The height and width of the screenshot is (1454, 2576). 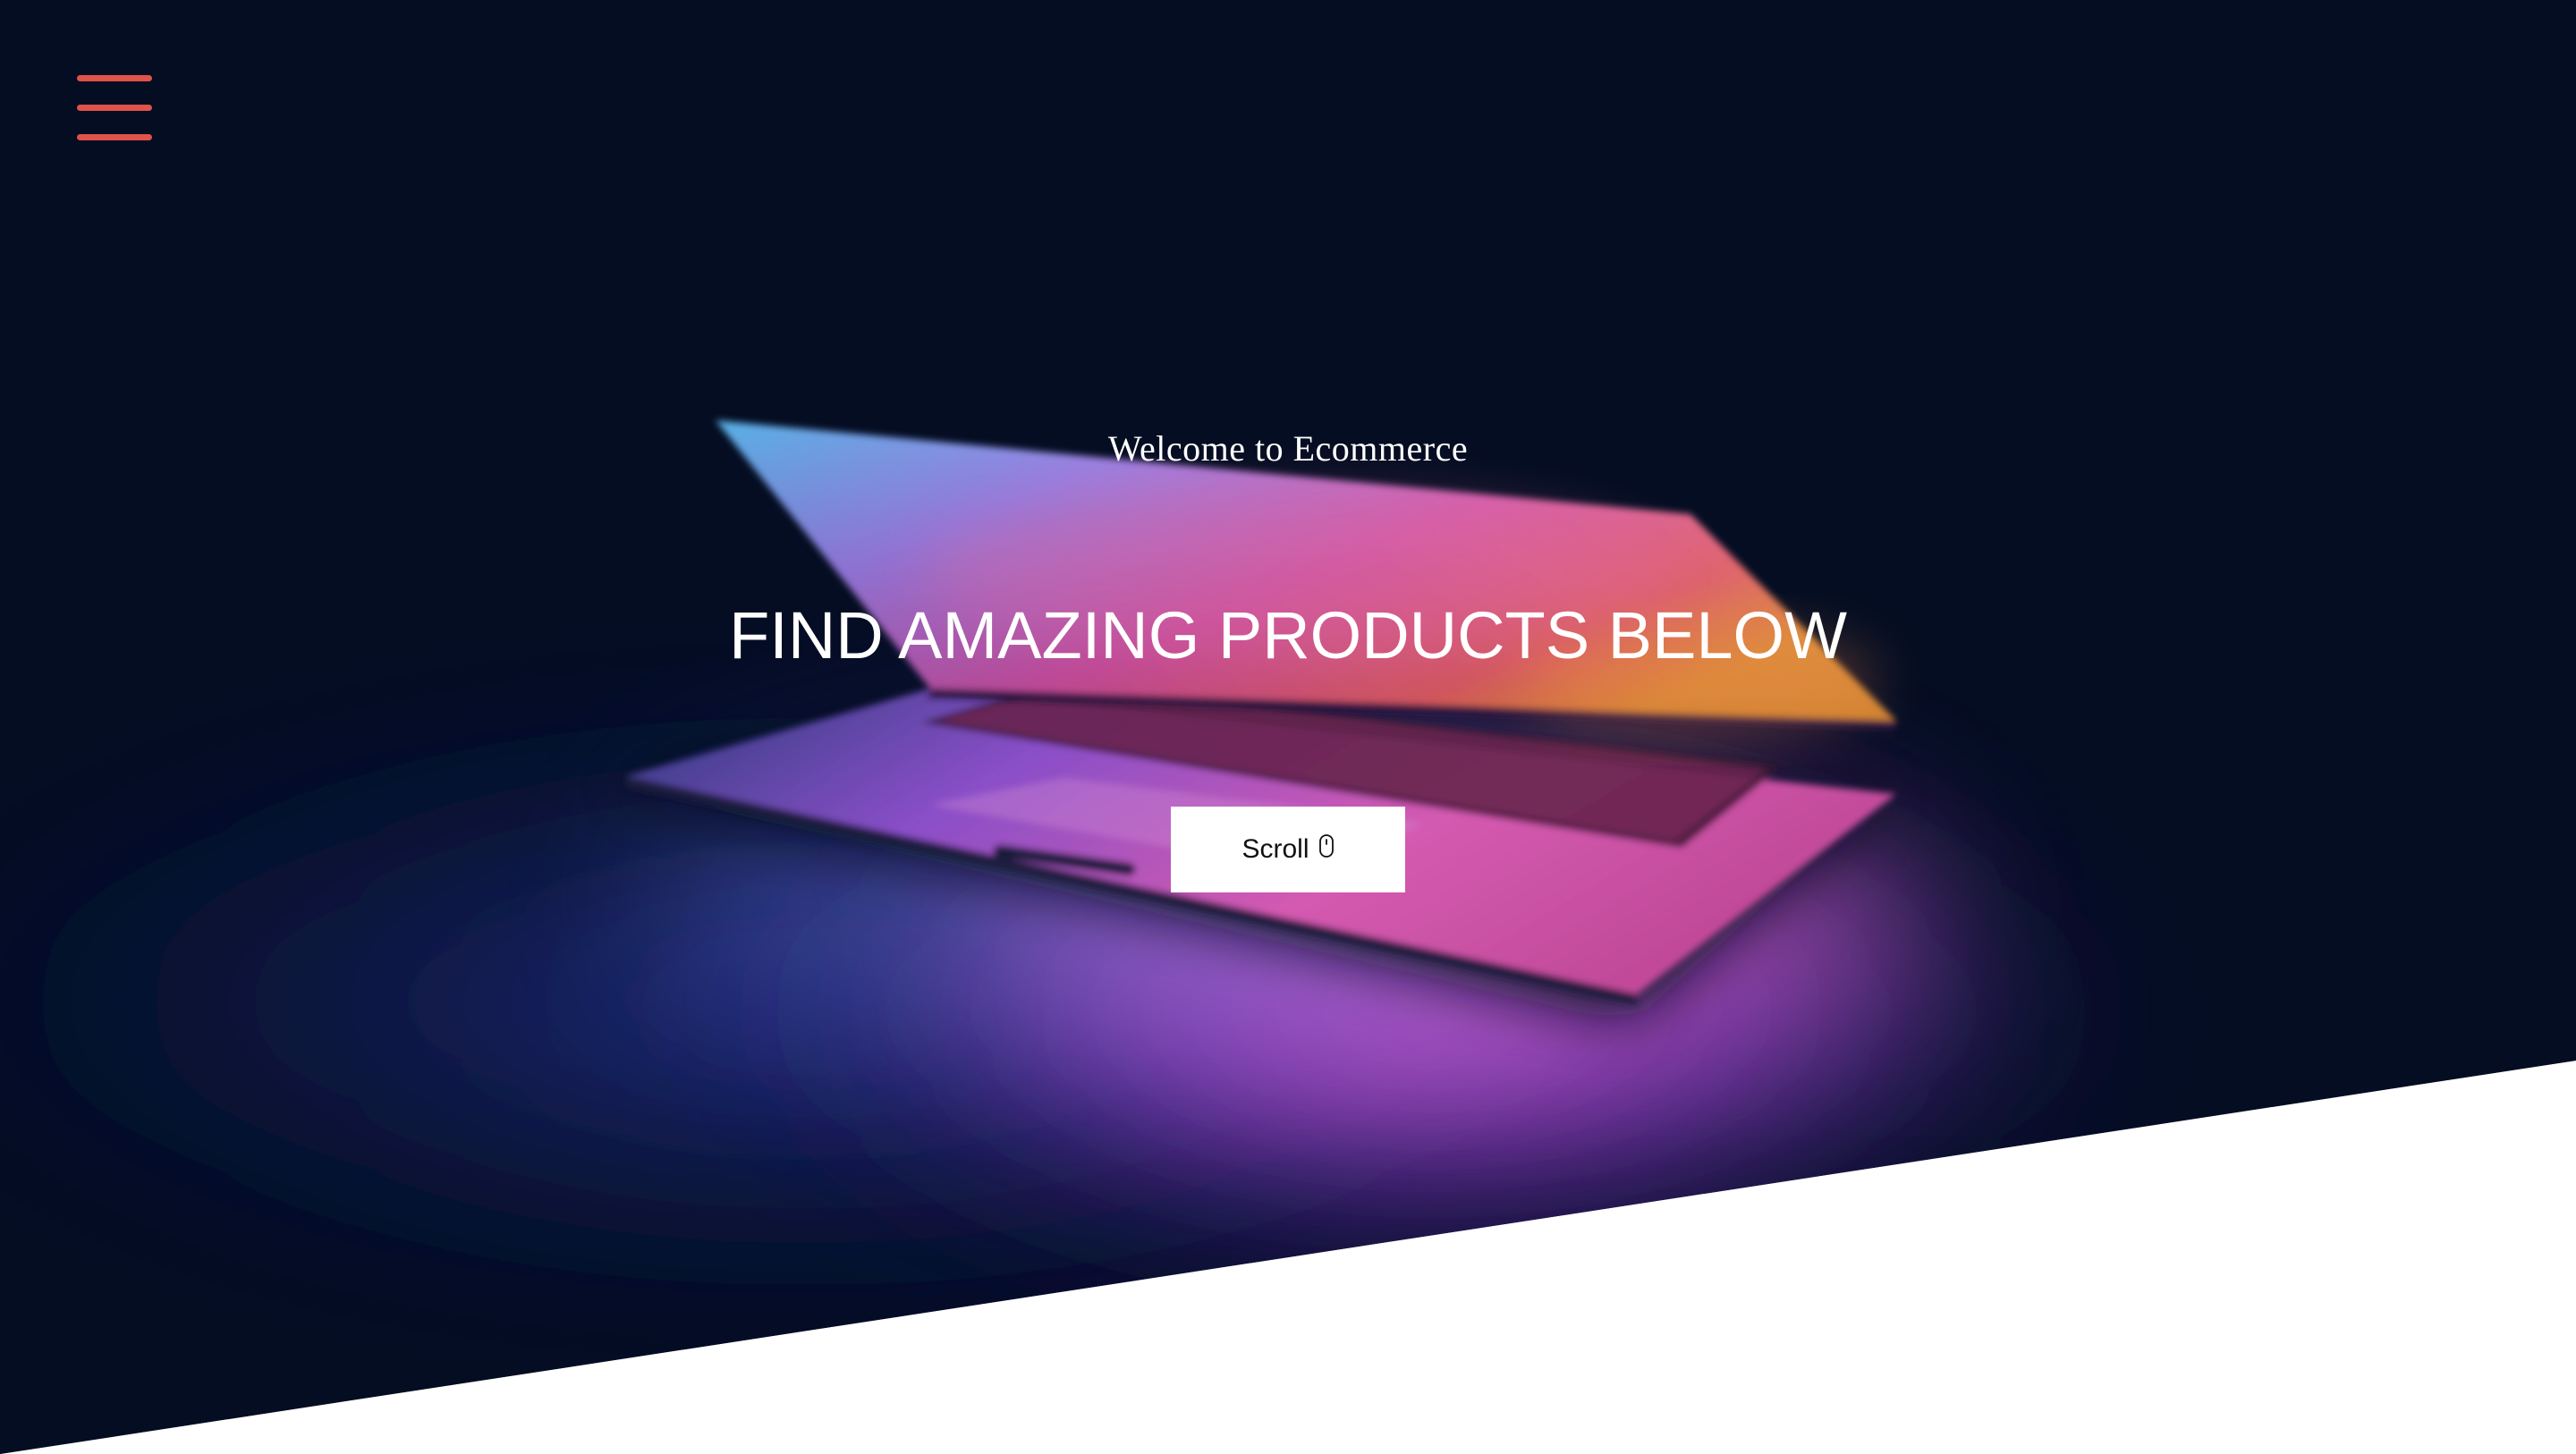 I want to click on welcome-text: Welcome to Ecommerce, so click(x=1288, y=448).